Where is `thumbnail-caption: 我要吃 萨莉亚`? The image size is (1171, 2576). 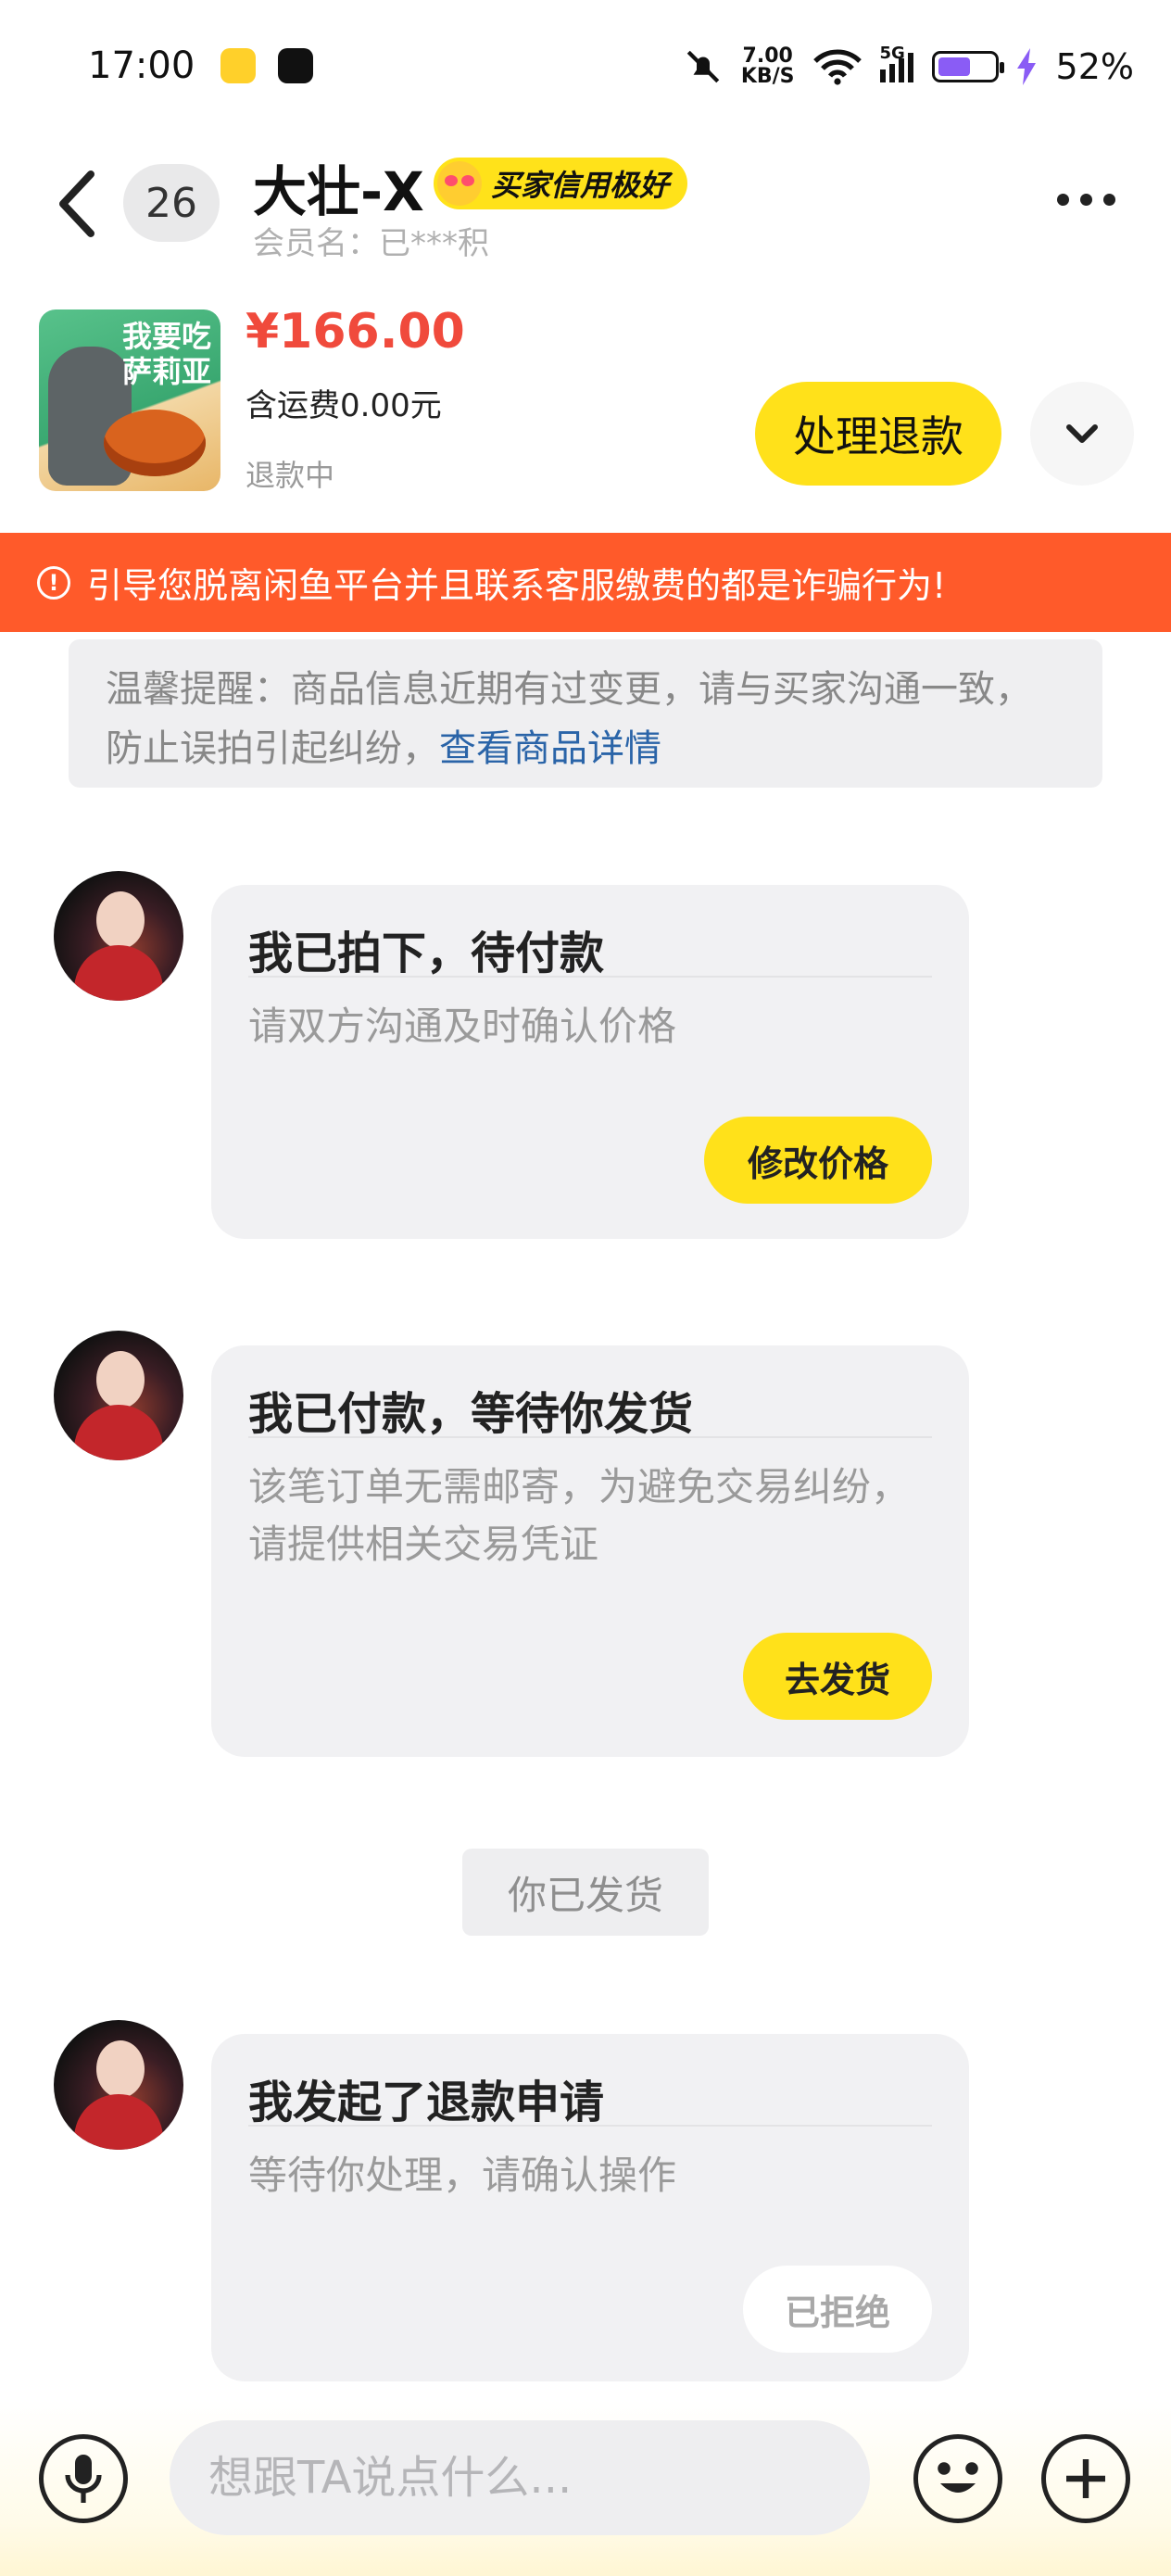 thumbnail-caption: 我要吃 萨莉亚 is located at coordinates (167, 354).